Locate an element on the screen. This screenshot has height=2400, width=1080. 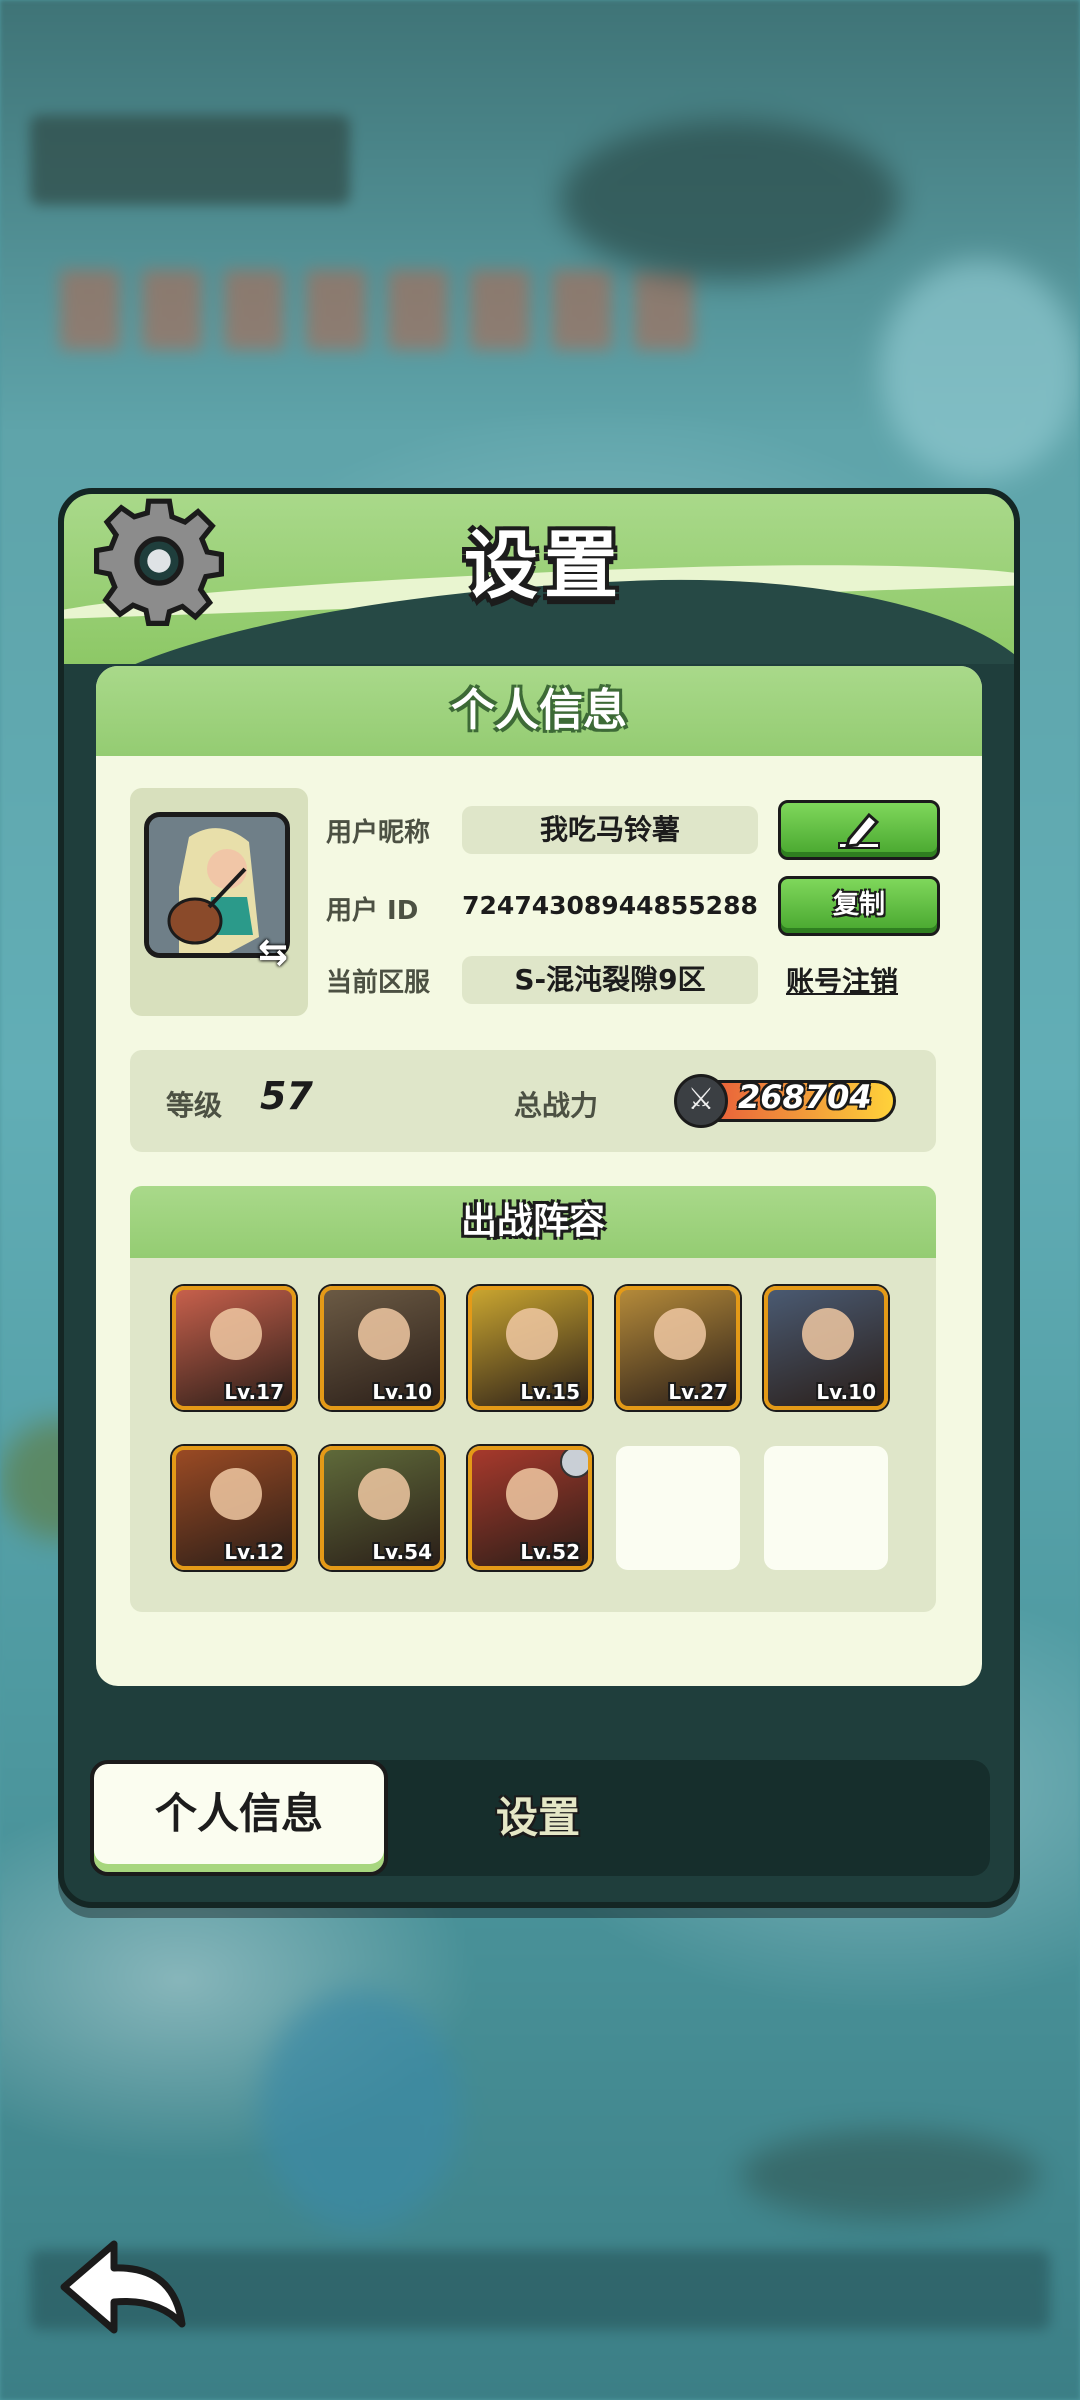
level-label: 等级 is located at coordinates (194, 1105).